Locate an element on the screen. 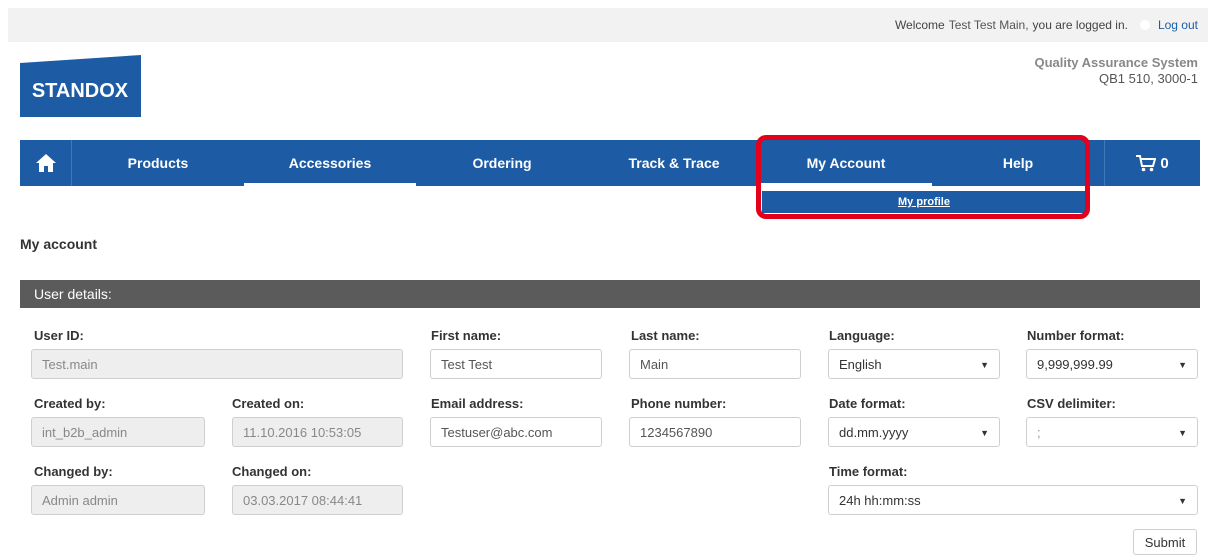 The height and width of the screenshot is (555, 1216). changed-on-field: 03.03.2017 08:44:41 is located at coordinates (317, 500).